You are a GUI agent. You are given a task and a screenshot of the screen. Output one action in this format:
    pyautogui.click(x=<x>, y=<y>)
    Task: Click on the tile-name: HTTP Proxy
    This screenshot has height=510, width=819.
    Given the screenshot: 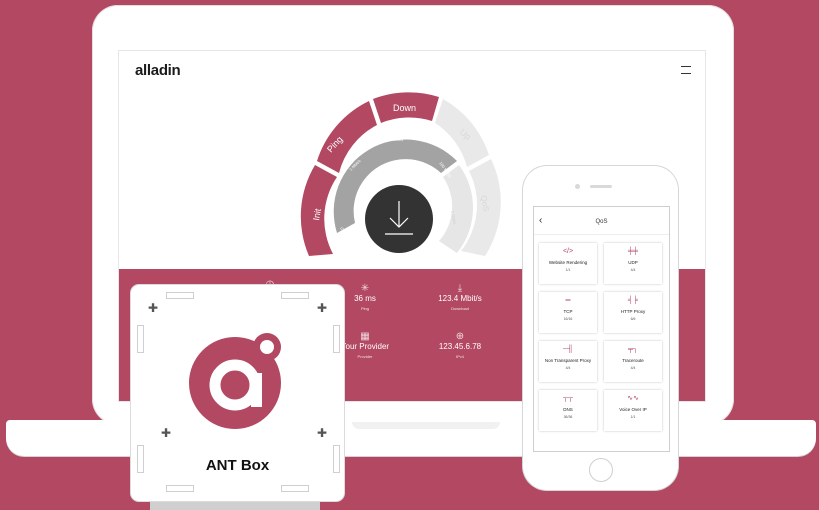 What is the action you would take?
    pyautogui.click(x=633, y=311)
    